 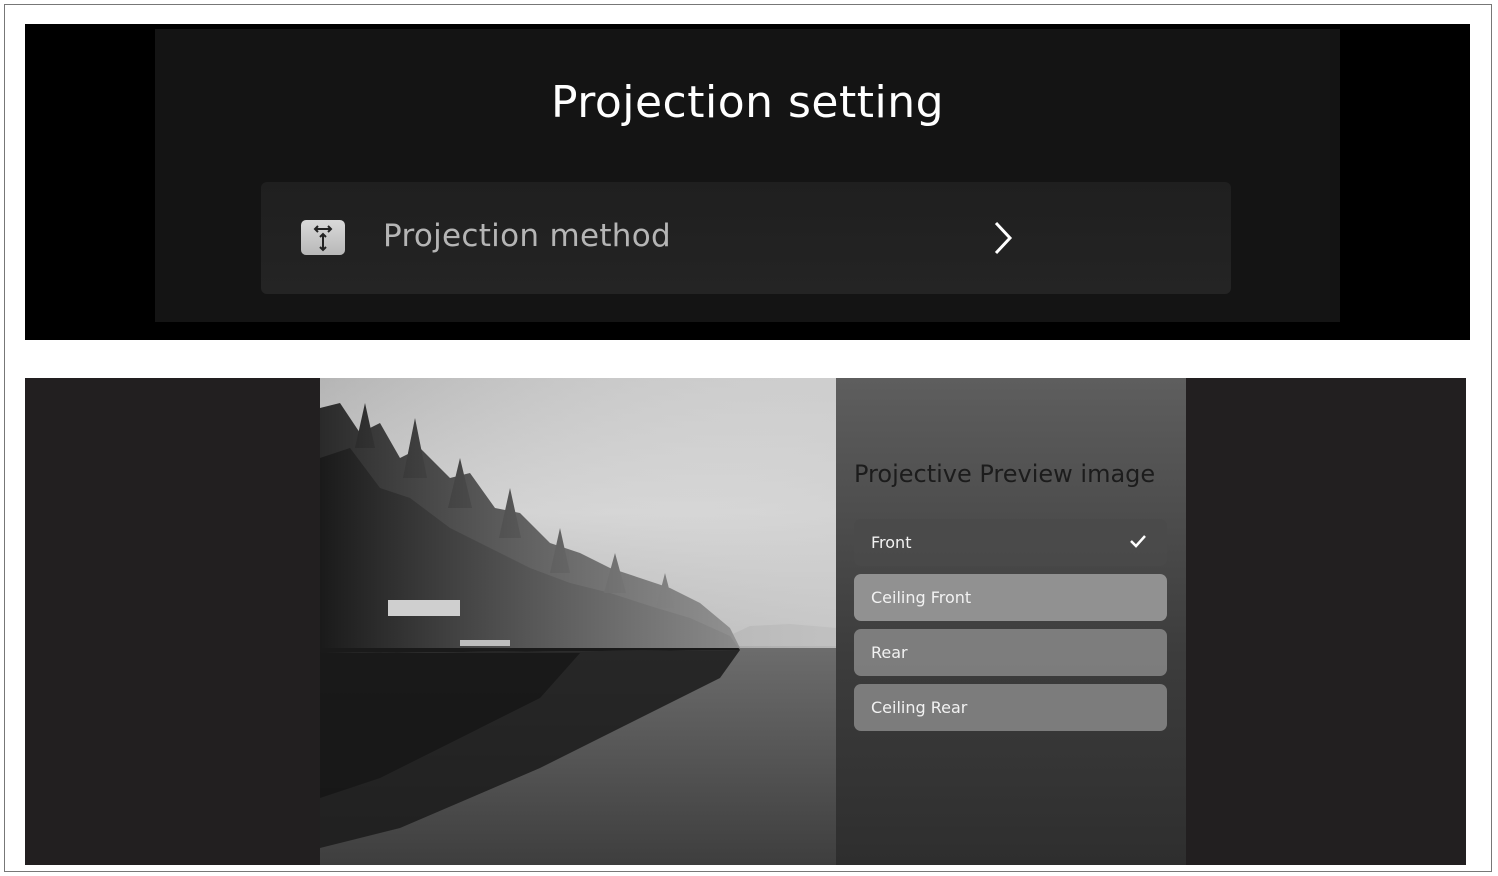 What do you see at coordinates (1010, 707) in the screenshot?
I see `option-ceiling-rear: Ceiling Rear` at bounding box center [1010, 707].